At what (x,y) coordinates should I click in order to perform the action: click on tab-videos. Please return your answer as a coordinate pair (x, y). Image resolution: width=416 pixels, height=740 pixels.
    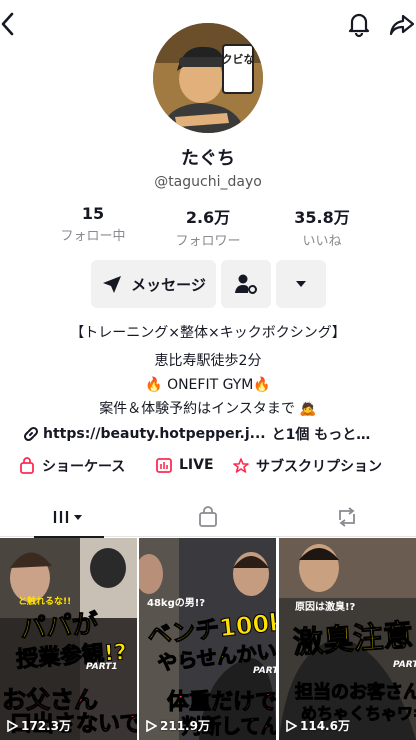
    Looking at the image, I should click on (69, 517).